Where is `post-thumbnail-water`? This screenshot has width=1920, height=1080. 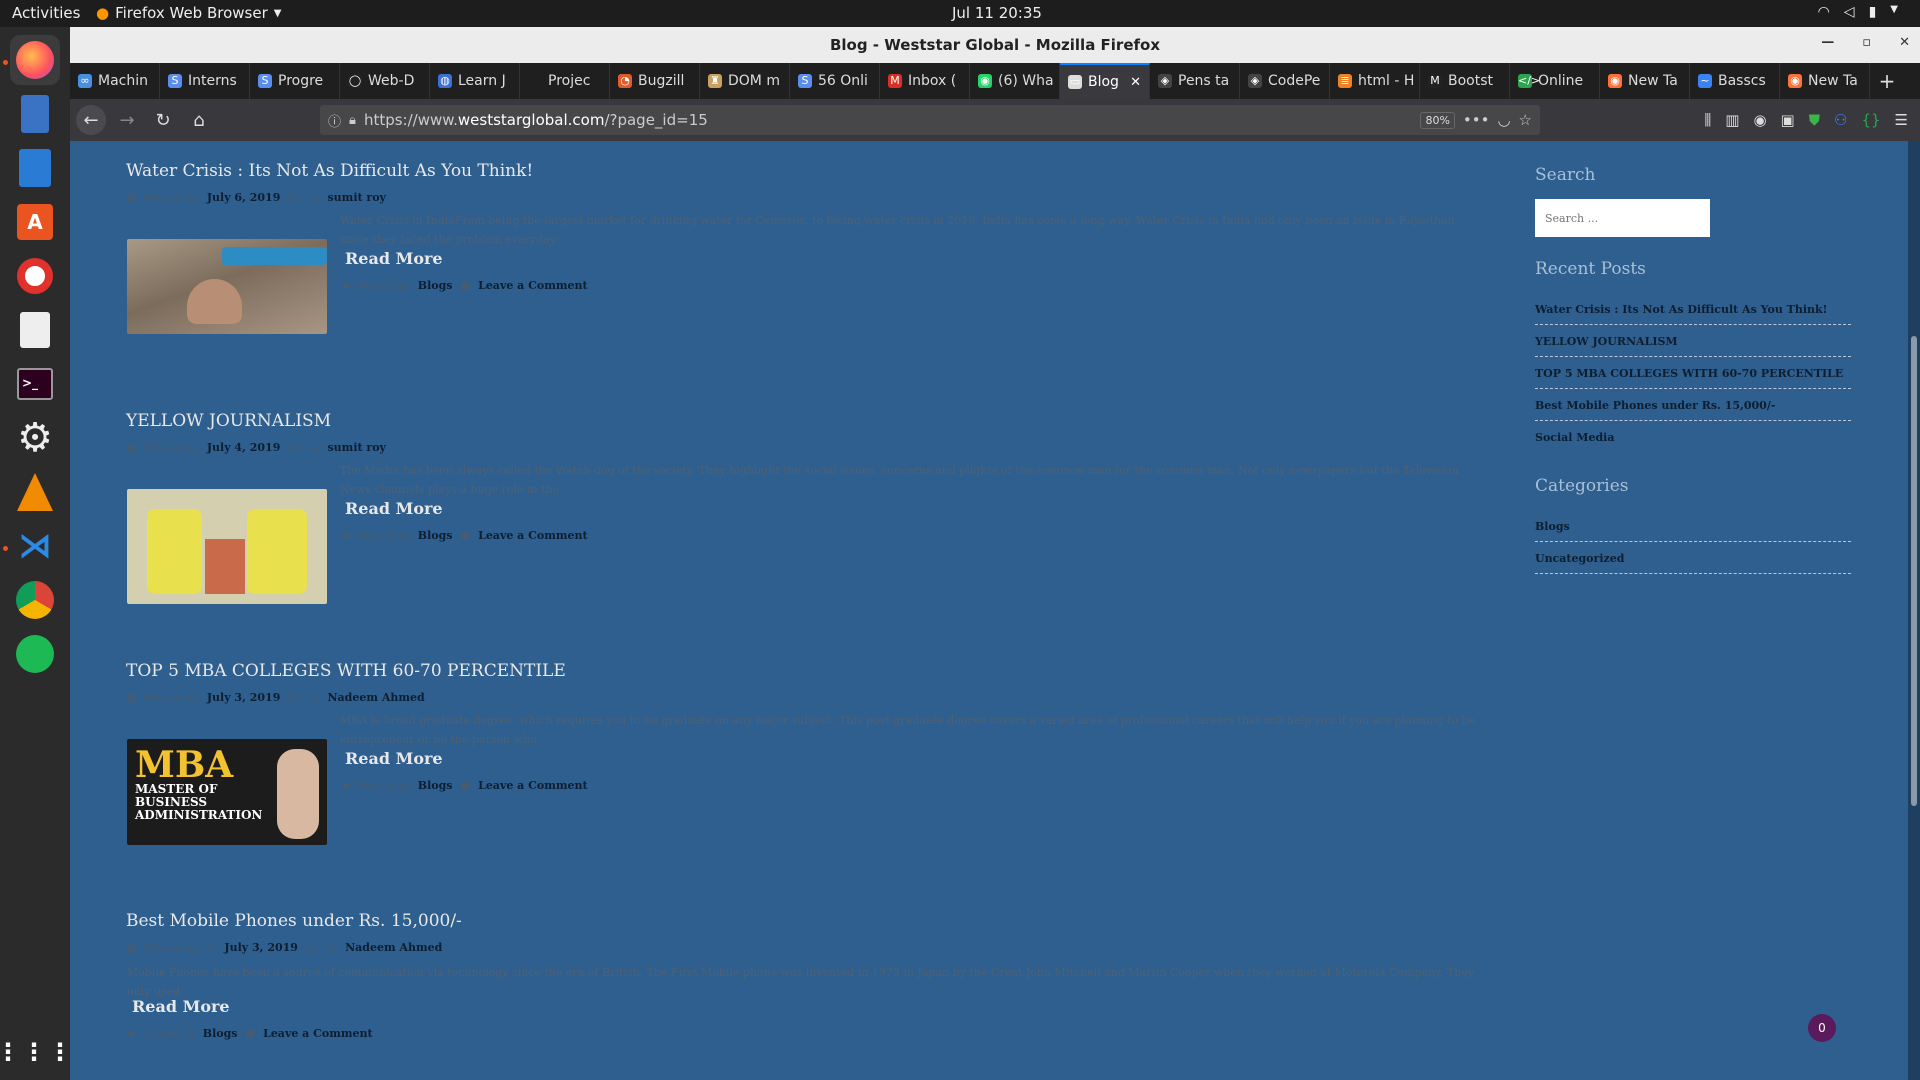 post-thumbnail-water is located at coordinates (227, 286).